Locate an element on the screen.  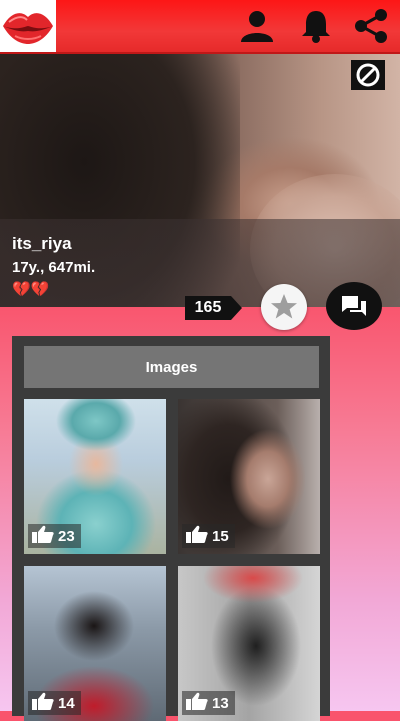
lips-logo is located at coordinates (28, 26).